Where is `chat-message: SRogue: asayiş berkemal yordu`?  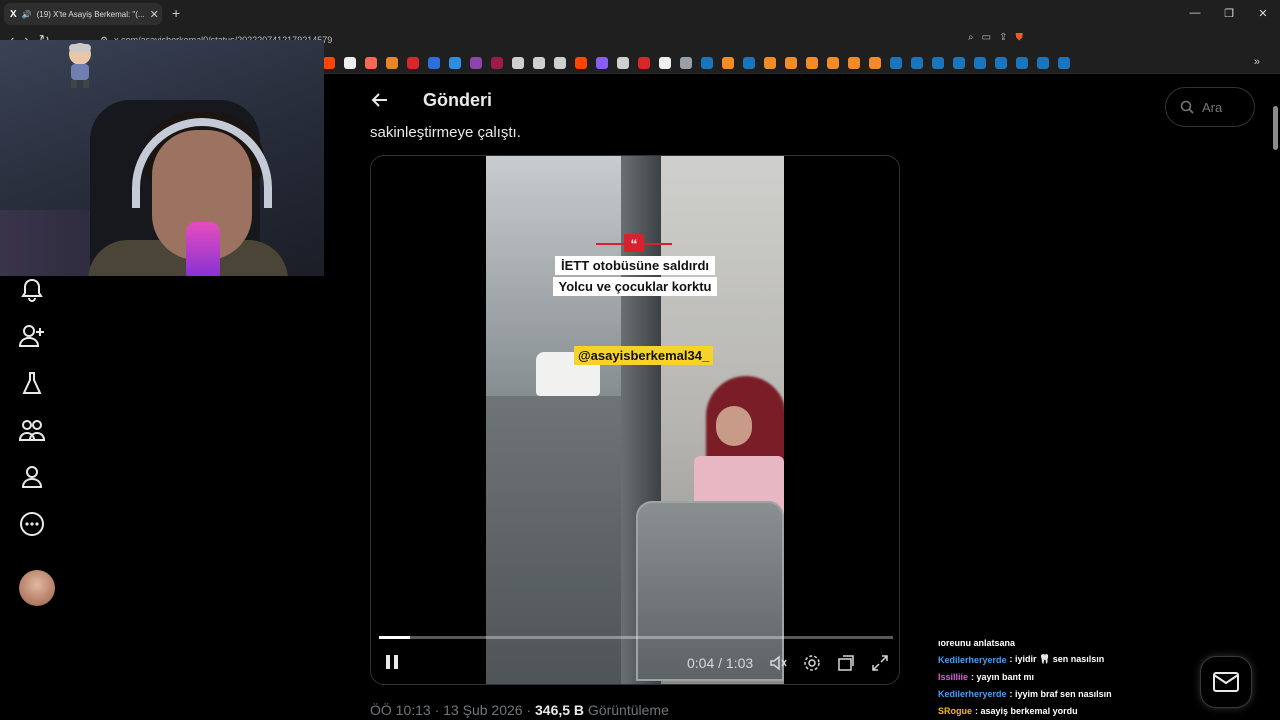
chat-message: SRogue: asayiş berkemal yordu is located at coordinates (1088, 710).